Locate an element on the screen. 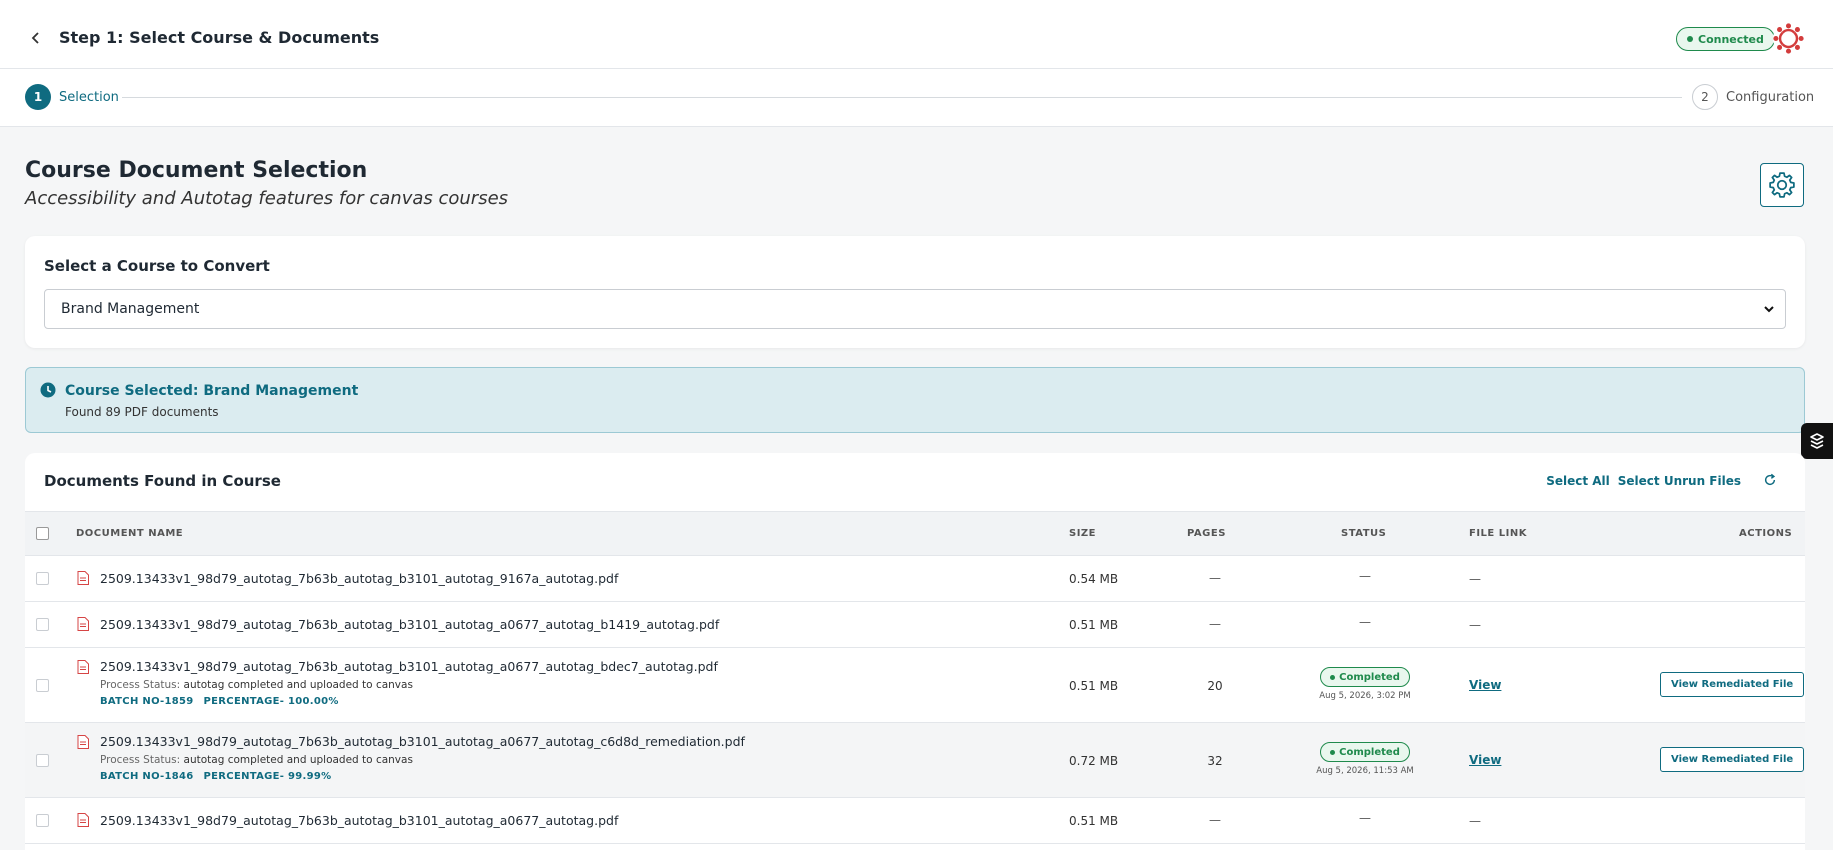 This screenshot has height=850, width=1833. document-size: 0.54 MB is located at coordinates (1094, 579).